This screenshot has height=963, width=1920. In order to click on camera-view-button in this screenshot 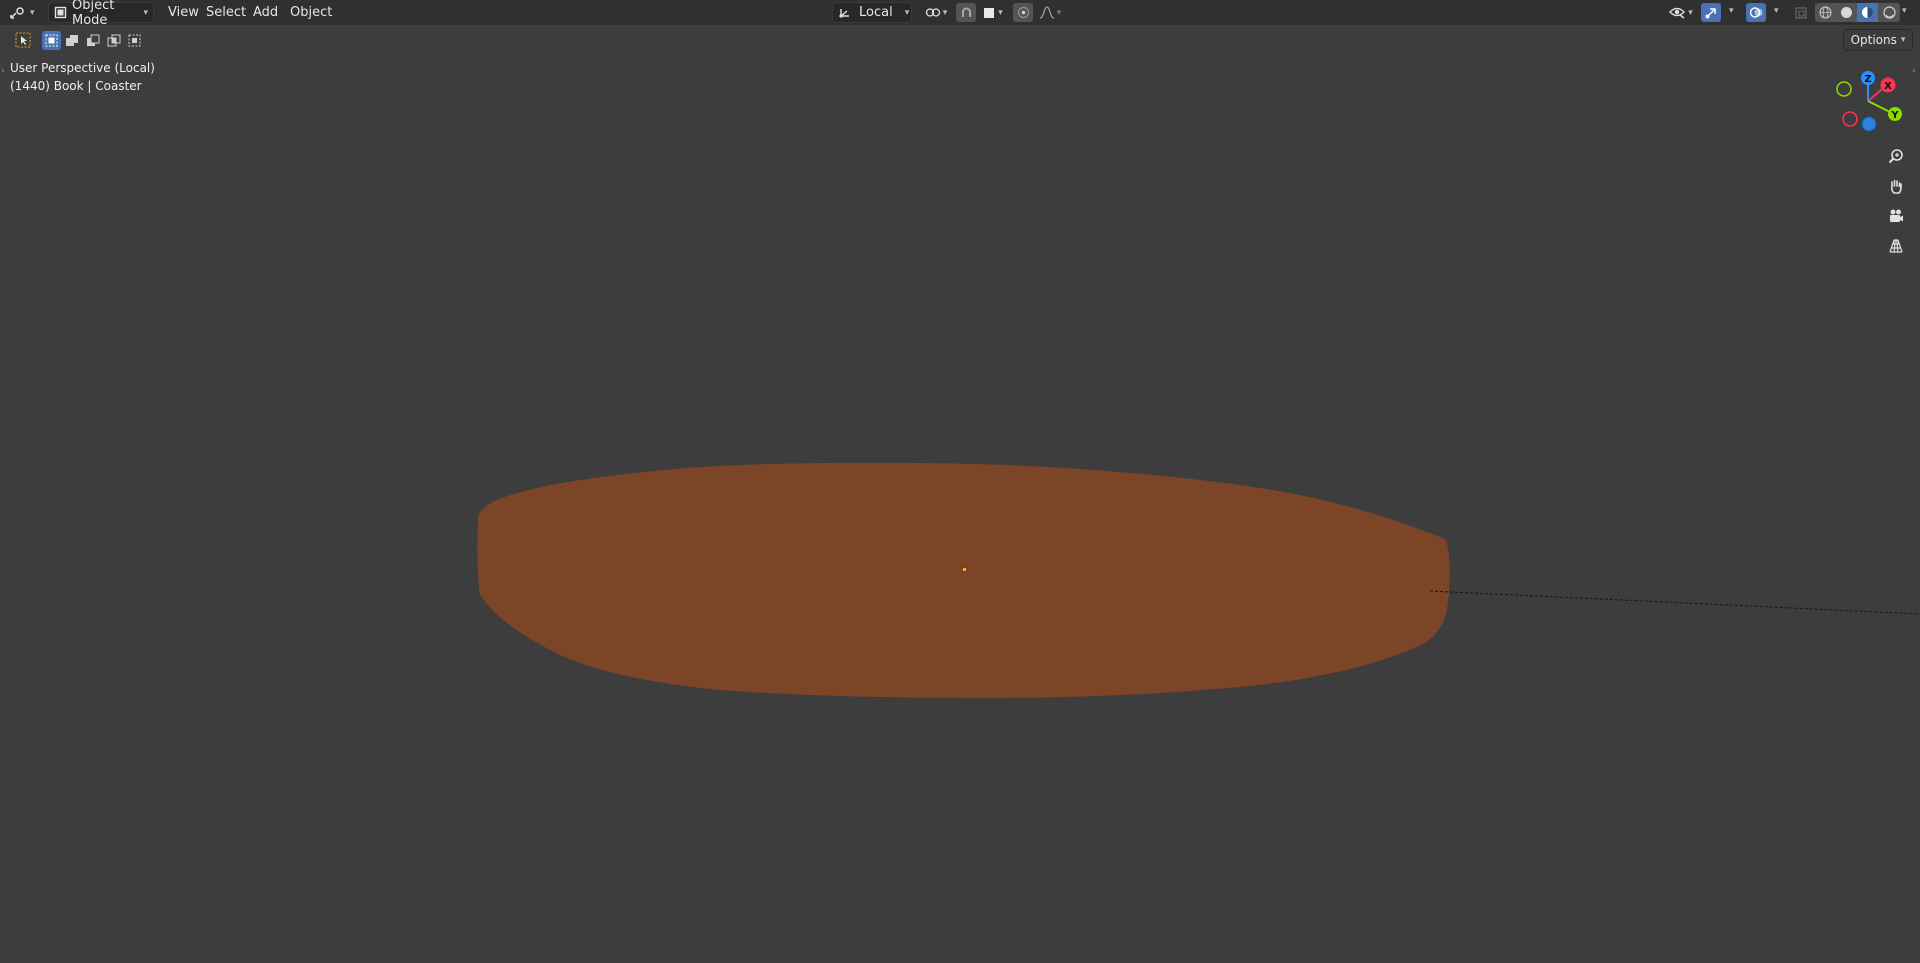, I will do `click(1896, 216)`.